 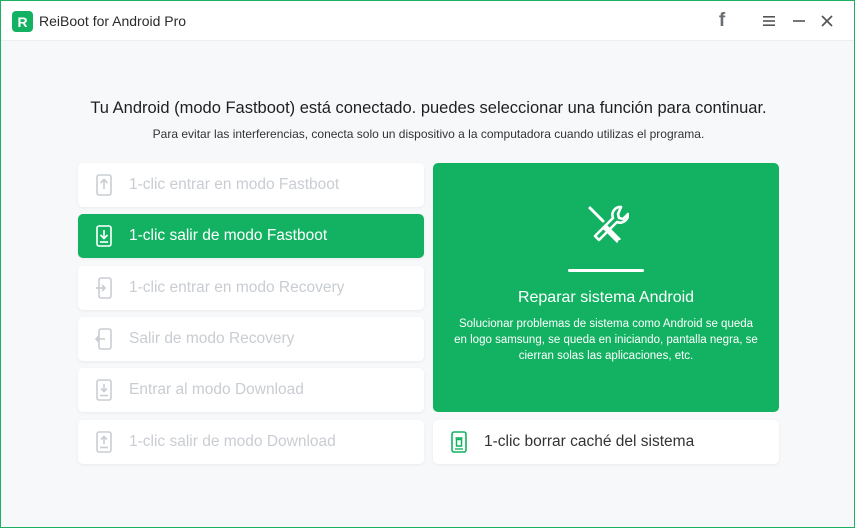 I want to click on option-exit-recovery-button: Salir de modo Recovery, so click(x=251, y=339).